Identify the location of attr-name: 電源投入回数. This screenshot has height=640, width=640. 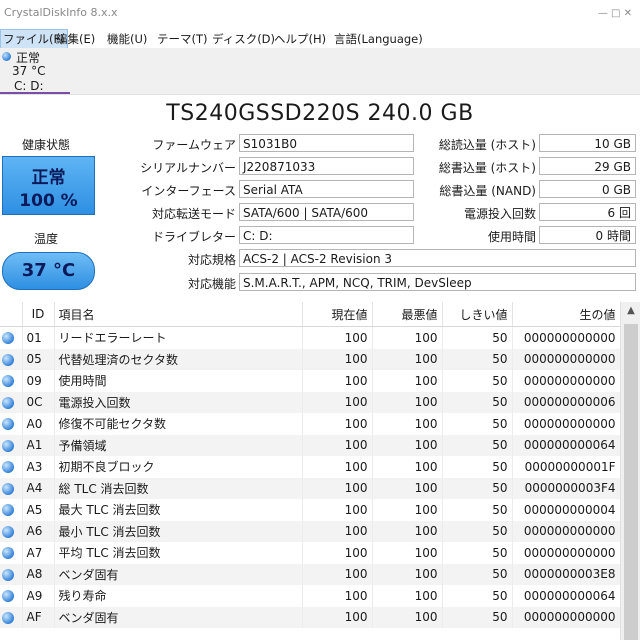
(178, 402).